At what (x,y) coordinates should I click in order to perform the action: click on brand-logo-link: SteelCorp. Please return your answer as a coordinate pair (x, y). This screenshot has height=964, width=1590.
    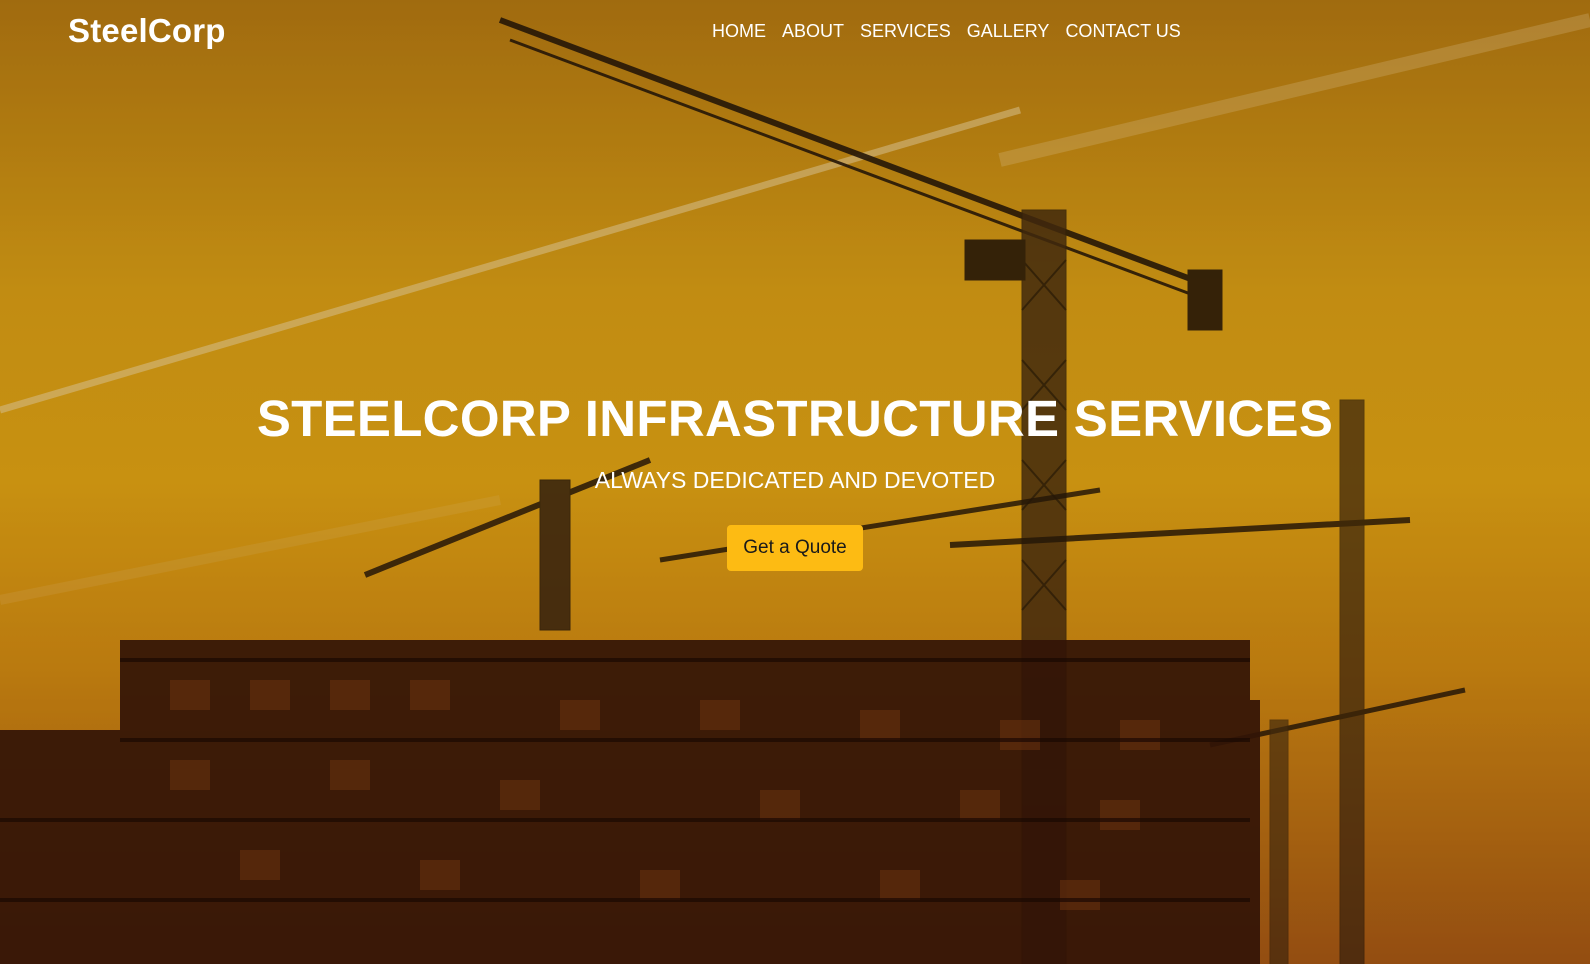
    Looking at the image, I should click on (147, 31).